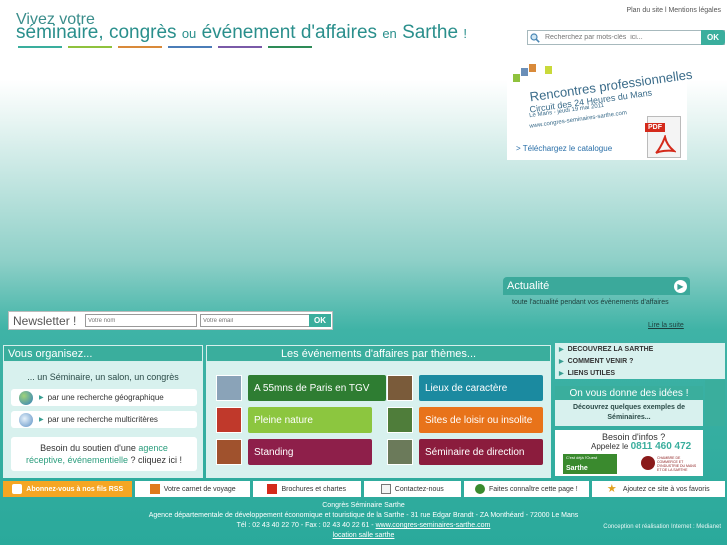  What do you see at coordinates (26, 397) in the screenshot?
I see `globe-icon` at bounding box center [26, 397].